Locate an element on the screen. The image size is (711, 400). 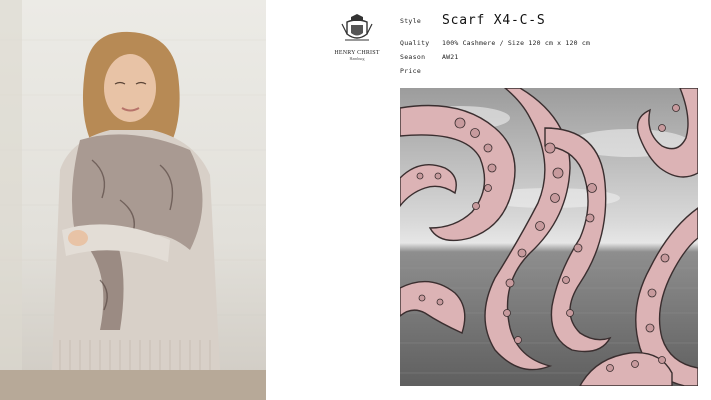
brand-city: Hamburg is located at coordinates (357, 58).